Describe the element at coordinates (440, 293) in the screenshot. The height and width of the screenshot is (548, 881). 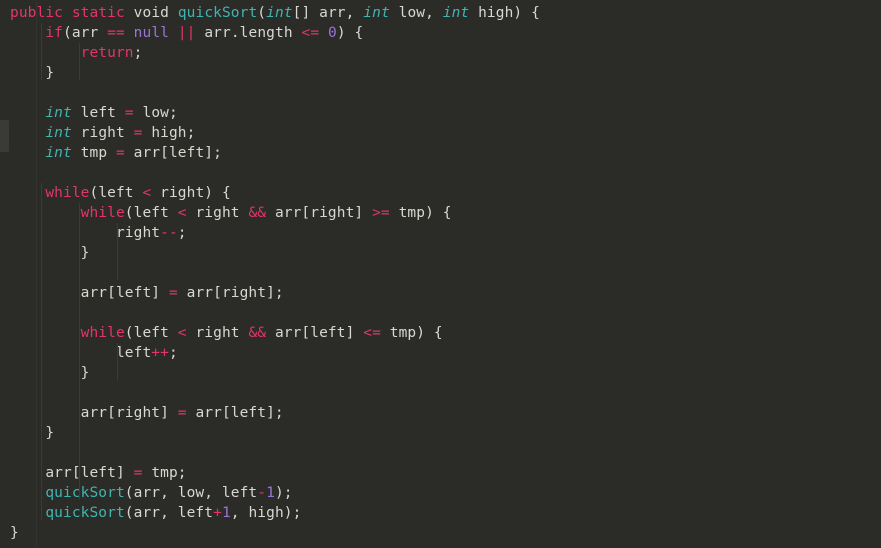
I see `code-line: arr[left] = arr[right];` at that location.